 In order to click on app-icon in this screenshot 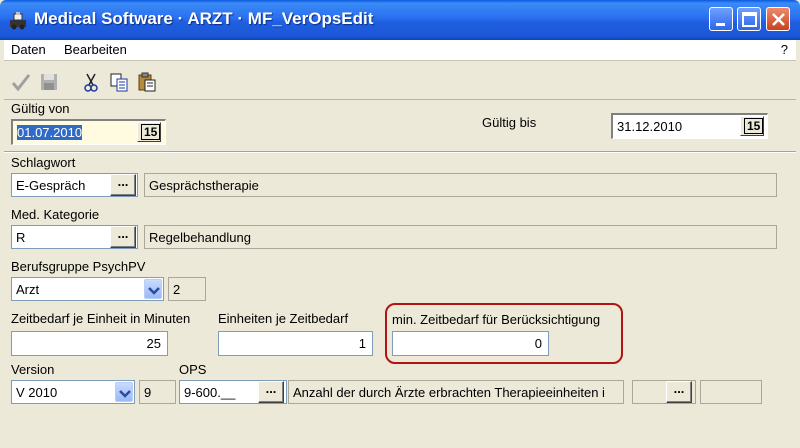, I will do `click(18, 21)`.